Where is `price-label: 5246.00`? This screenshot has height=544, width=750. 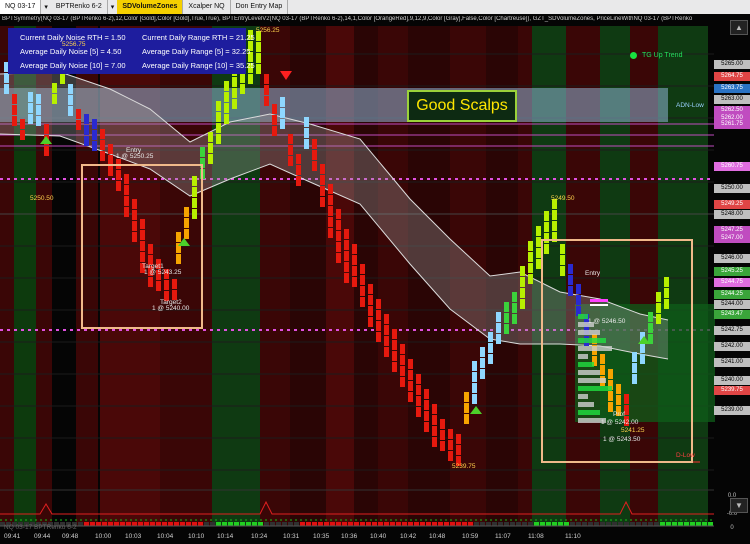
price-label: 5246.00 is located at coordinates (732, 258).